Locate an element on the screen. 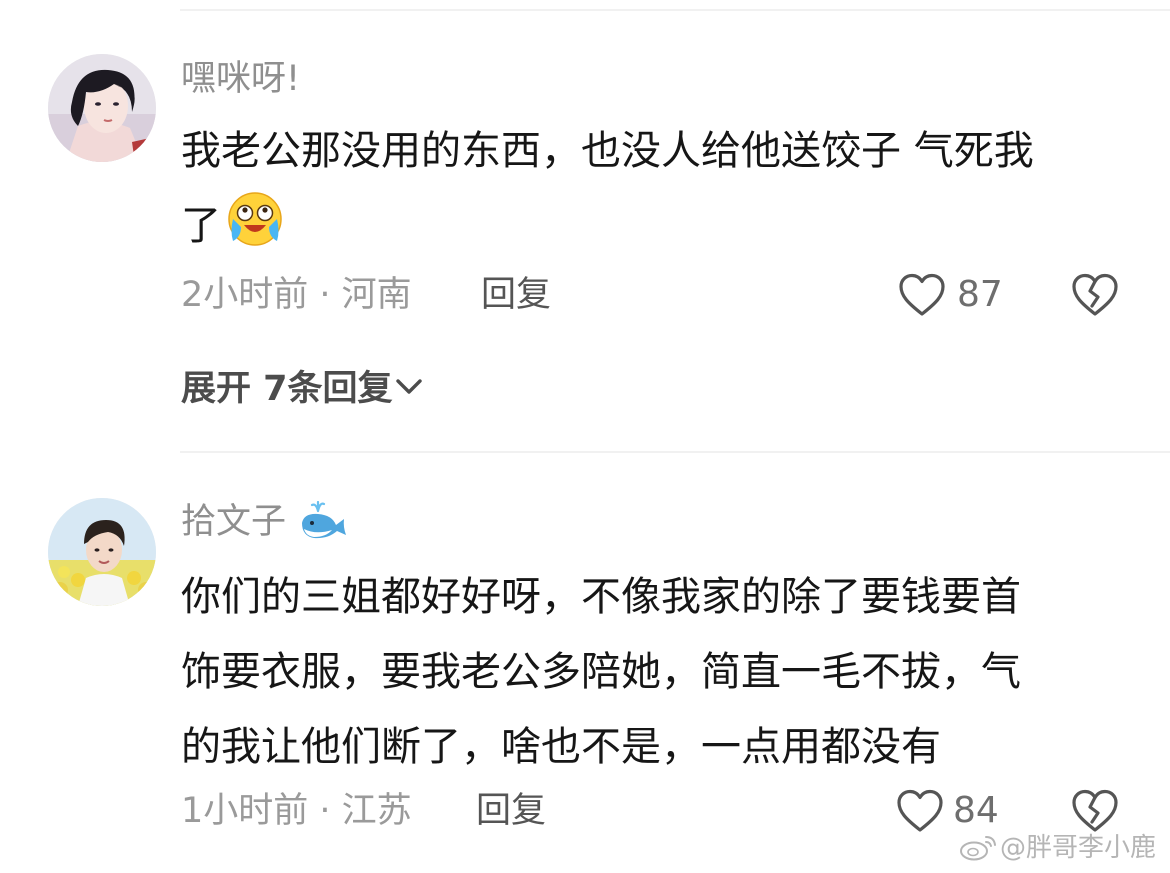 The height and width of the screenshot is (873, 1170). comment-meta: 1小时前 · 江苏 is located at coordinates (296, 811).